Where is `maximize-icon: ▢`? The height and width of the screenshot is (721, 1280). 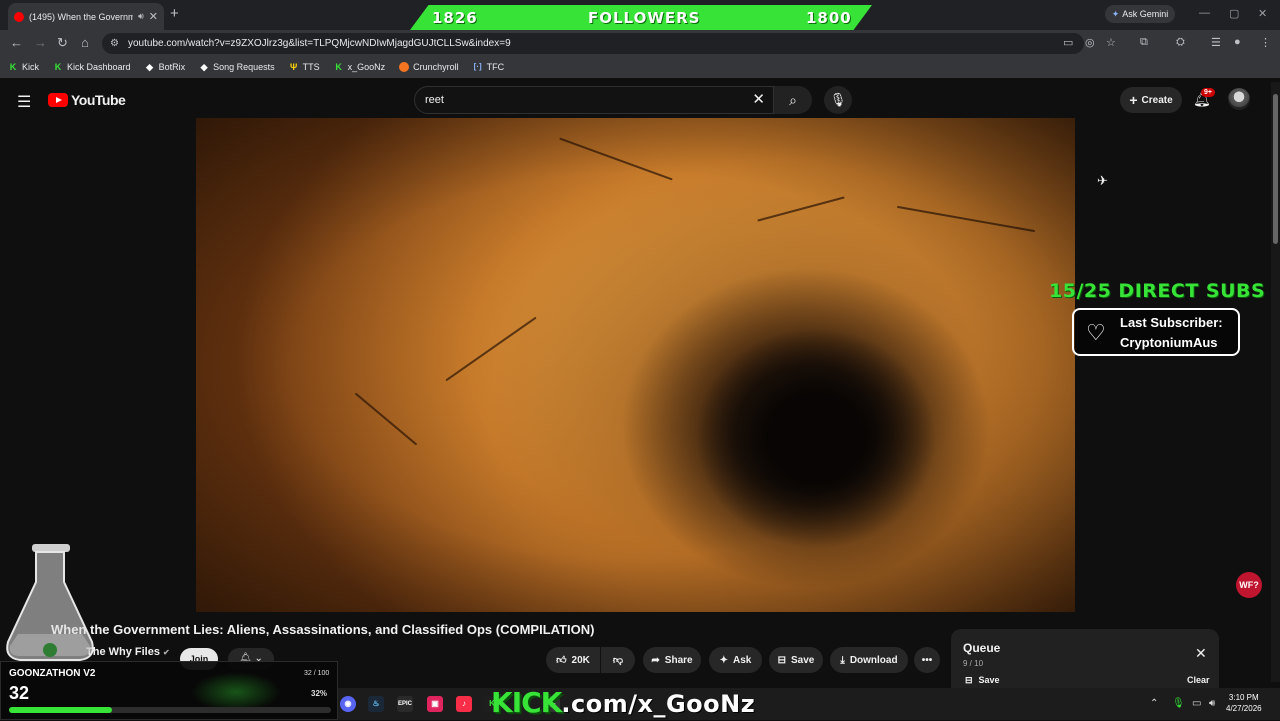
maximize-icon: ▢ is located at coordinates (1234, 13).